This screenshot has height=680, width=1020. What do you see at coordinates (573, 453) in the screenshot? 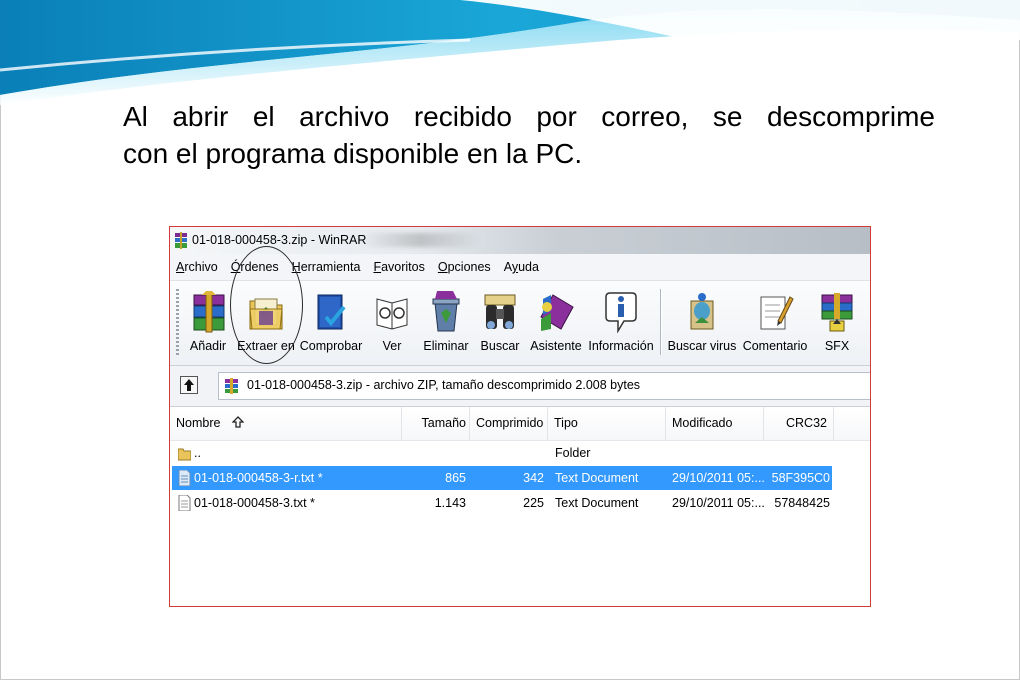
I see `file-type: Folder` at bounding box center [573, 453].